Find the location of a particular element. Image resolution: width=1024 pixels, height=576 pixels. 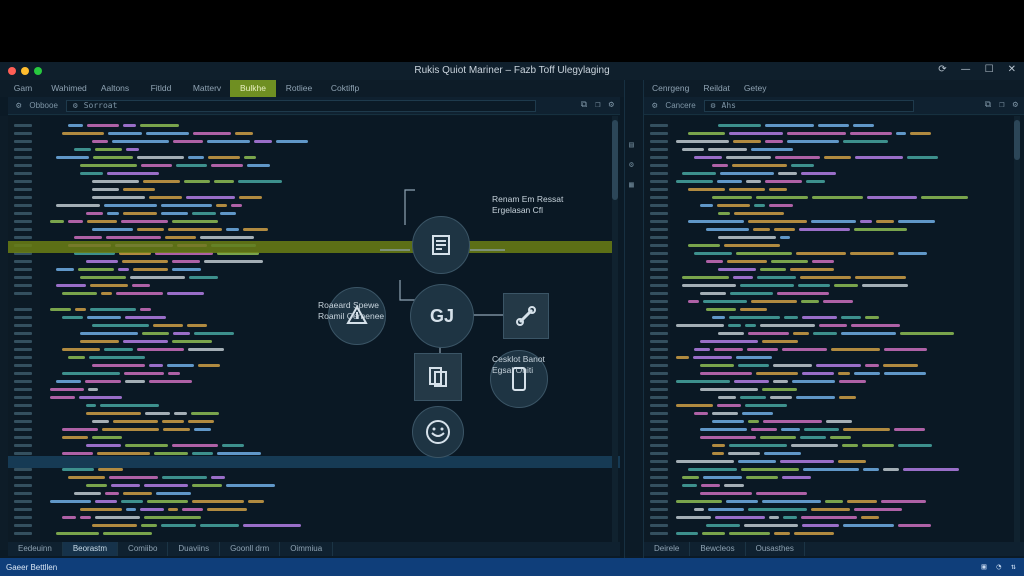

menu-item: Aaltons is located at coordinates (115, 88).